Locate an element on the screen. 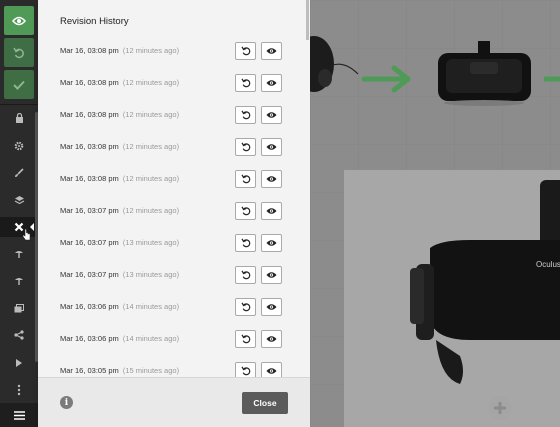  tool-layers is located at coordinates (19, 200).